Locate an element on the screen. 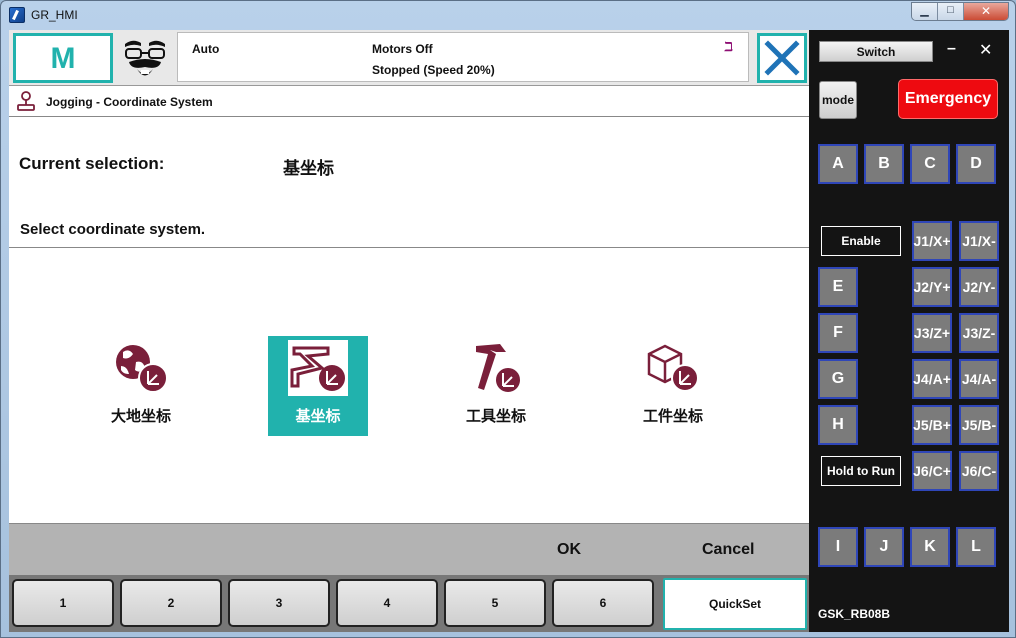  jog-j3-plus-button: J3/Z+ is located at coordinates (932, 333).